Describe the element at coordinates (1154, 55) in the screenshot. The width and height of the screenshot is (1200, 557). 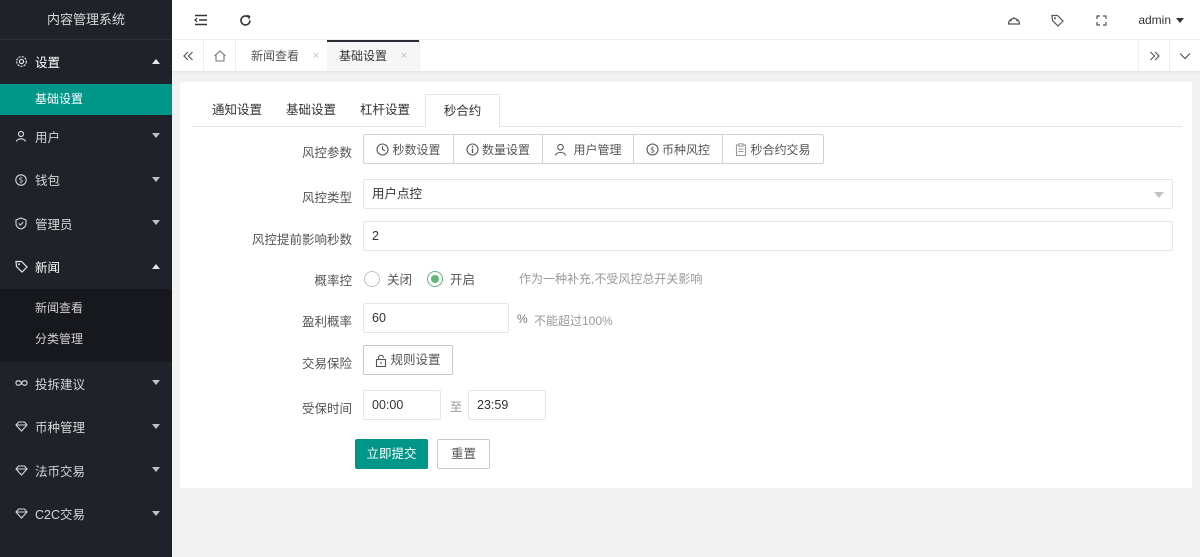
I see `tabs-scroll-right-icon` at that location.